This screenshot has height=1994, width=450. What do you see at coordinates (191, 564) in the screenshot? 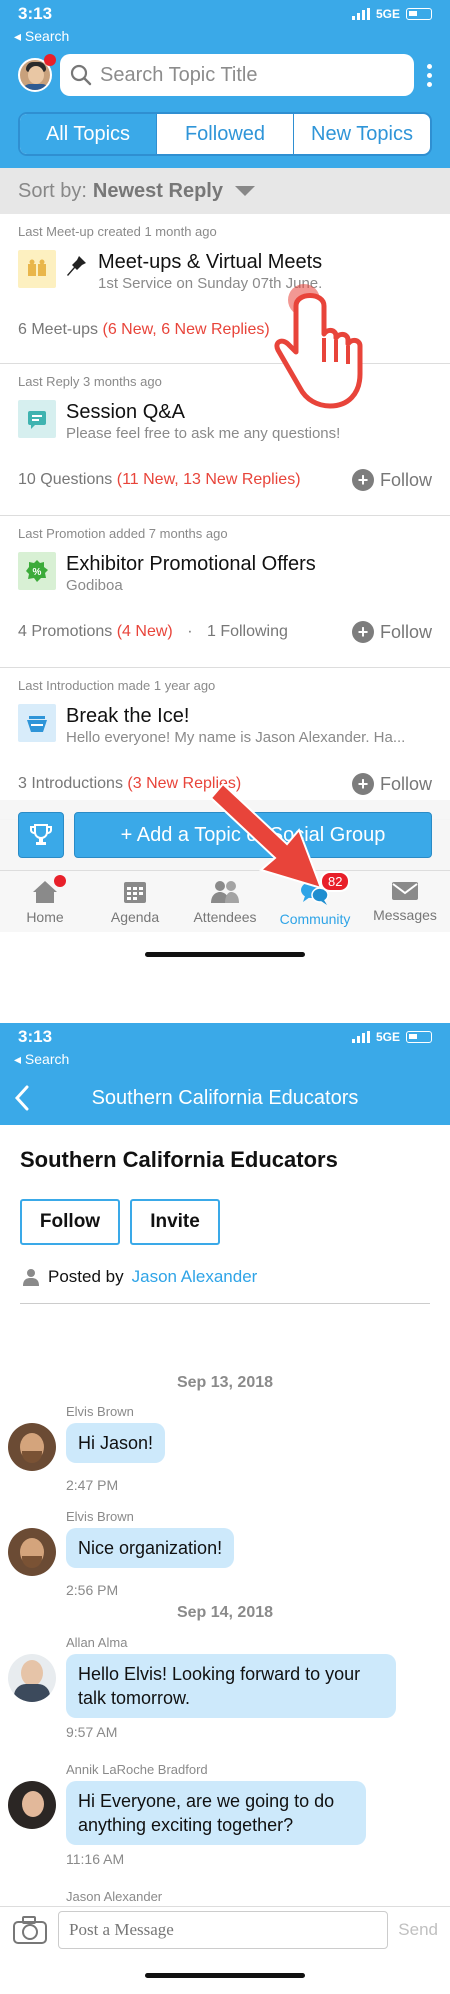
I see `topic-title: Exhibitor Promotional Offers` at bounding box center [191, 564].